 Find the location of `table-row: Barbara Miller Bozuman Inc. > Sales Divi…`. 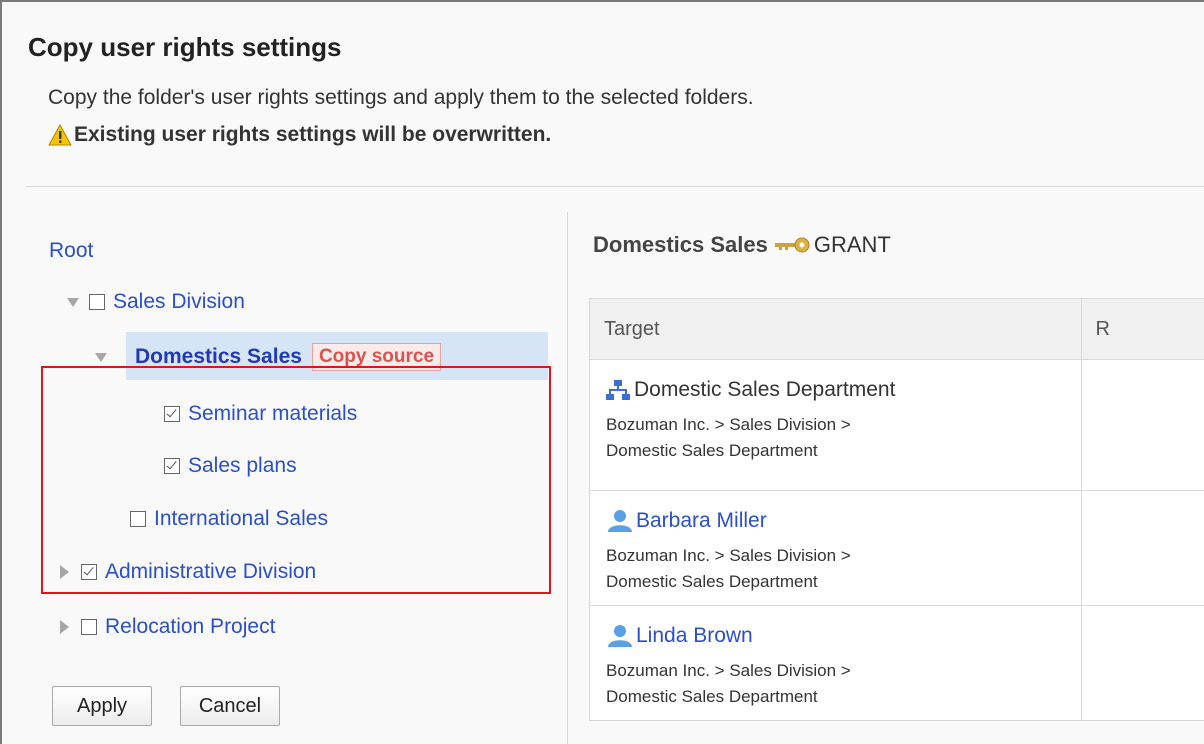

table-row: Barbara Miller Bozuman Inc. > Sales Divi… is located at coordinates (896, 548).